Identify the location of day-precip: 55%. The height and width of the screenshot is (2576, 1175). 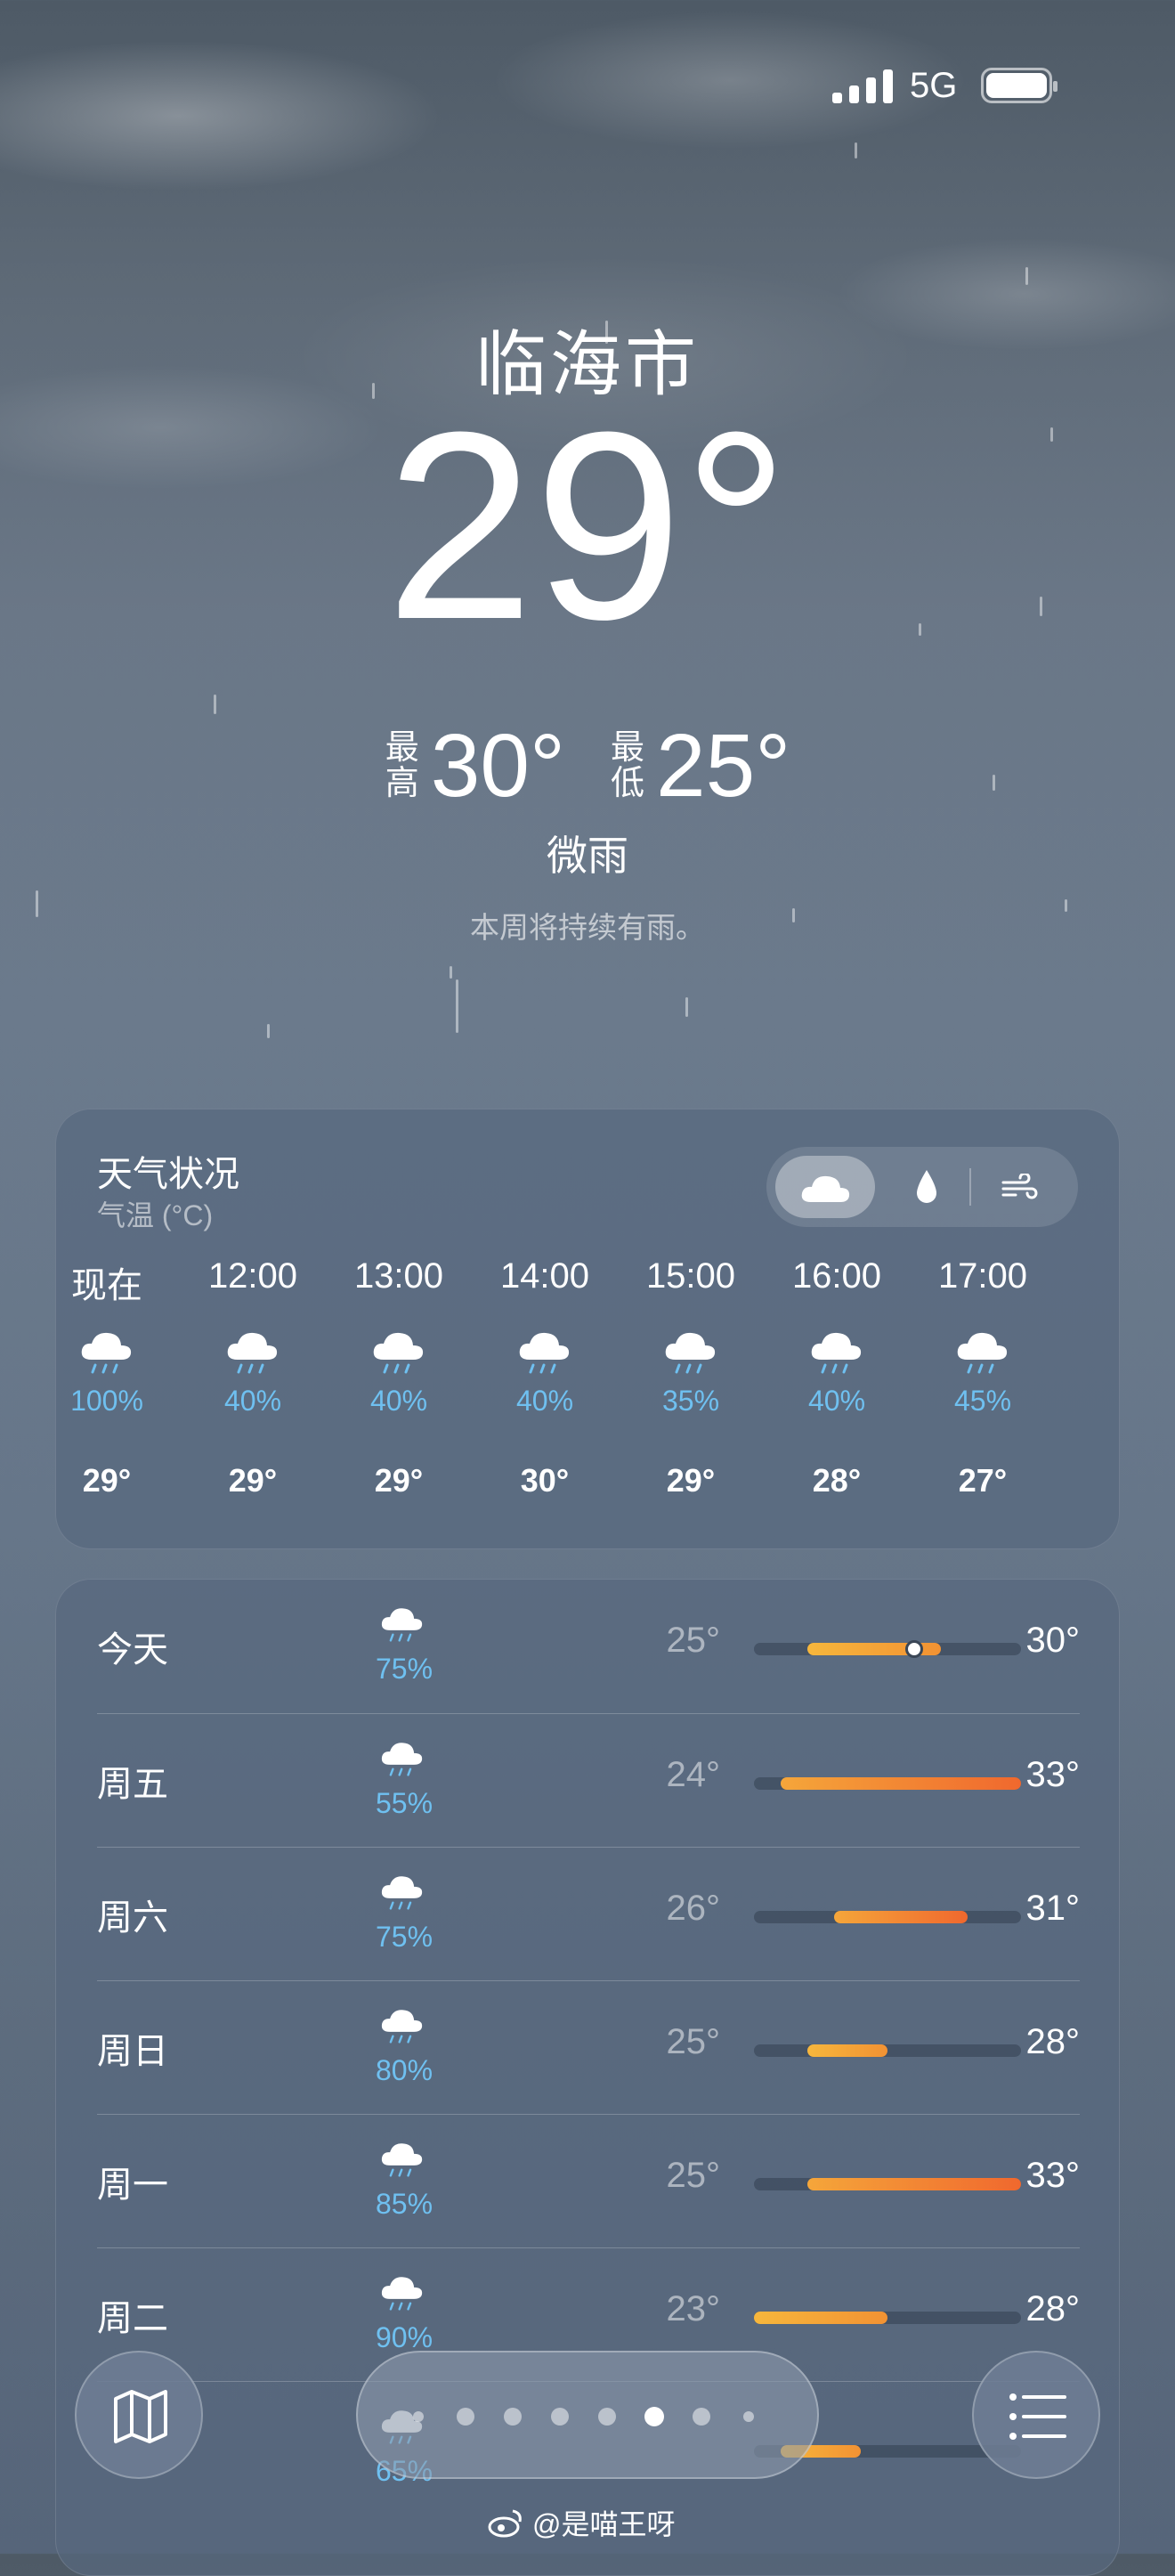
(405, 1803).